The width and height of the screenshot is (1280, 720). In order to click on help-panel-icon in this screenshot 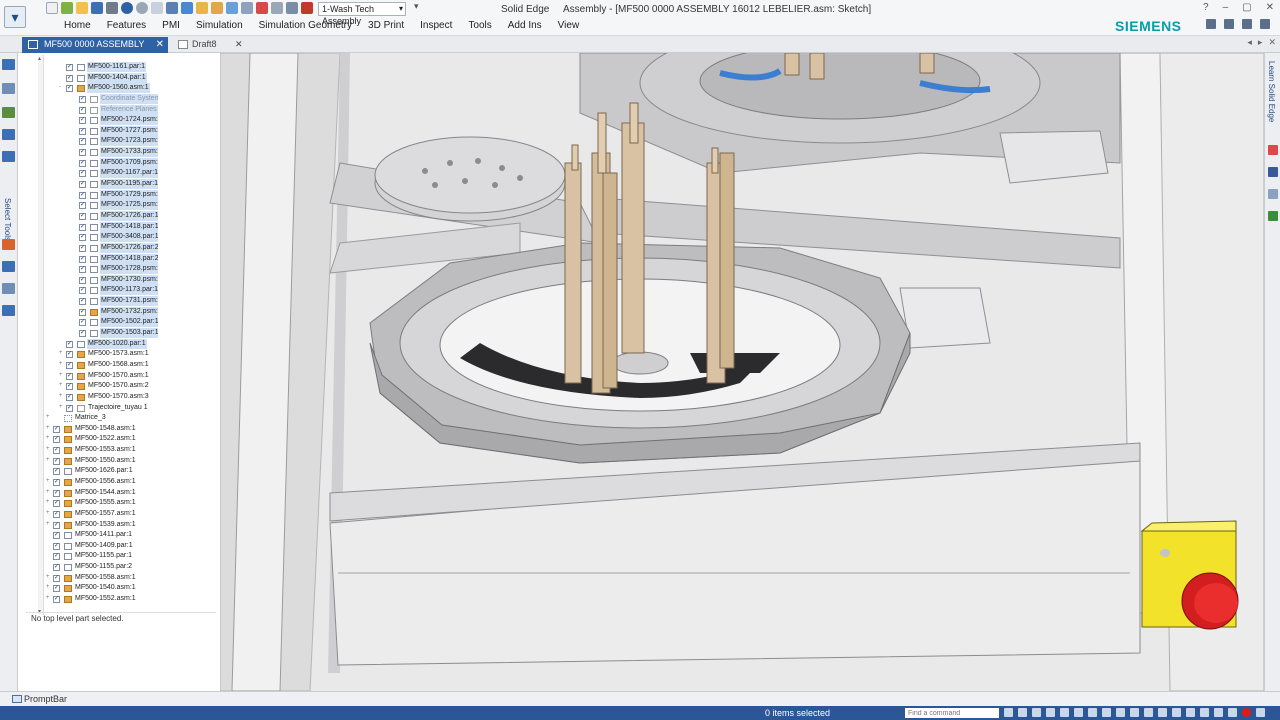, I will do `click(8, 156)`.